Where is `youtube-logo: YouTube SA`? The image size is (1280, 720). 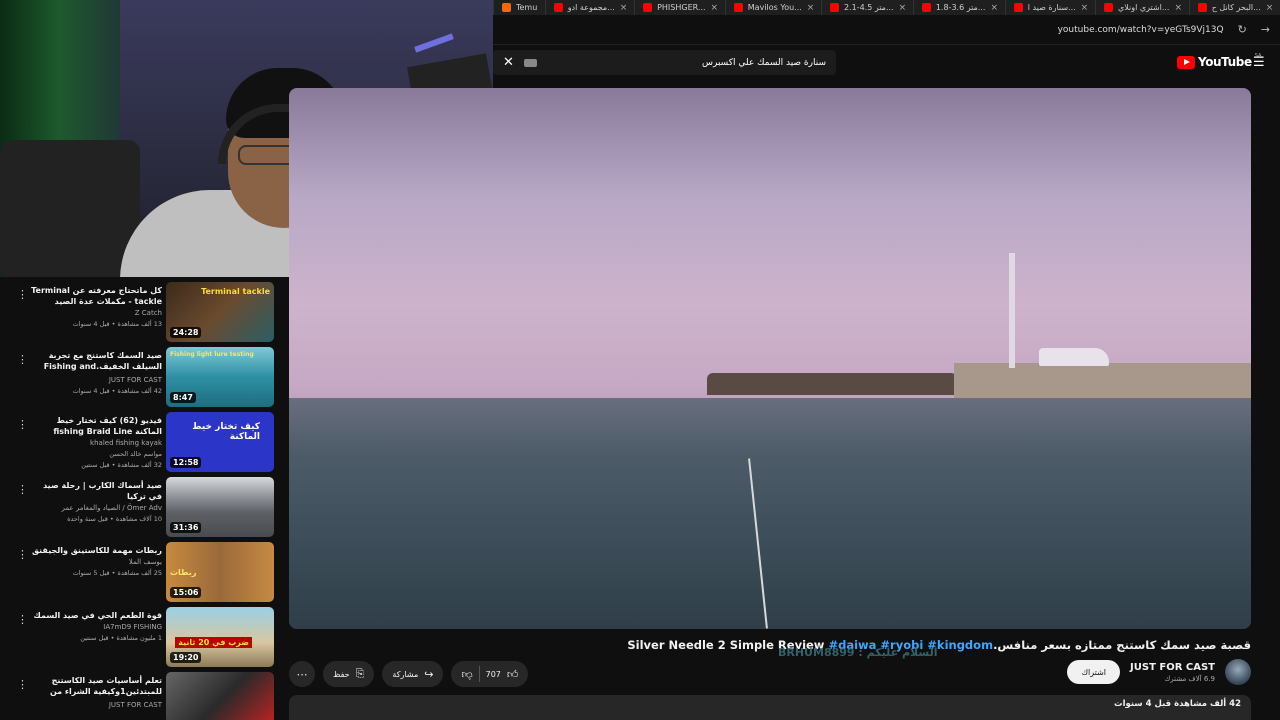
youtube-logo: YouTube SA is located at coordinates (1219, 61).